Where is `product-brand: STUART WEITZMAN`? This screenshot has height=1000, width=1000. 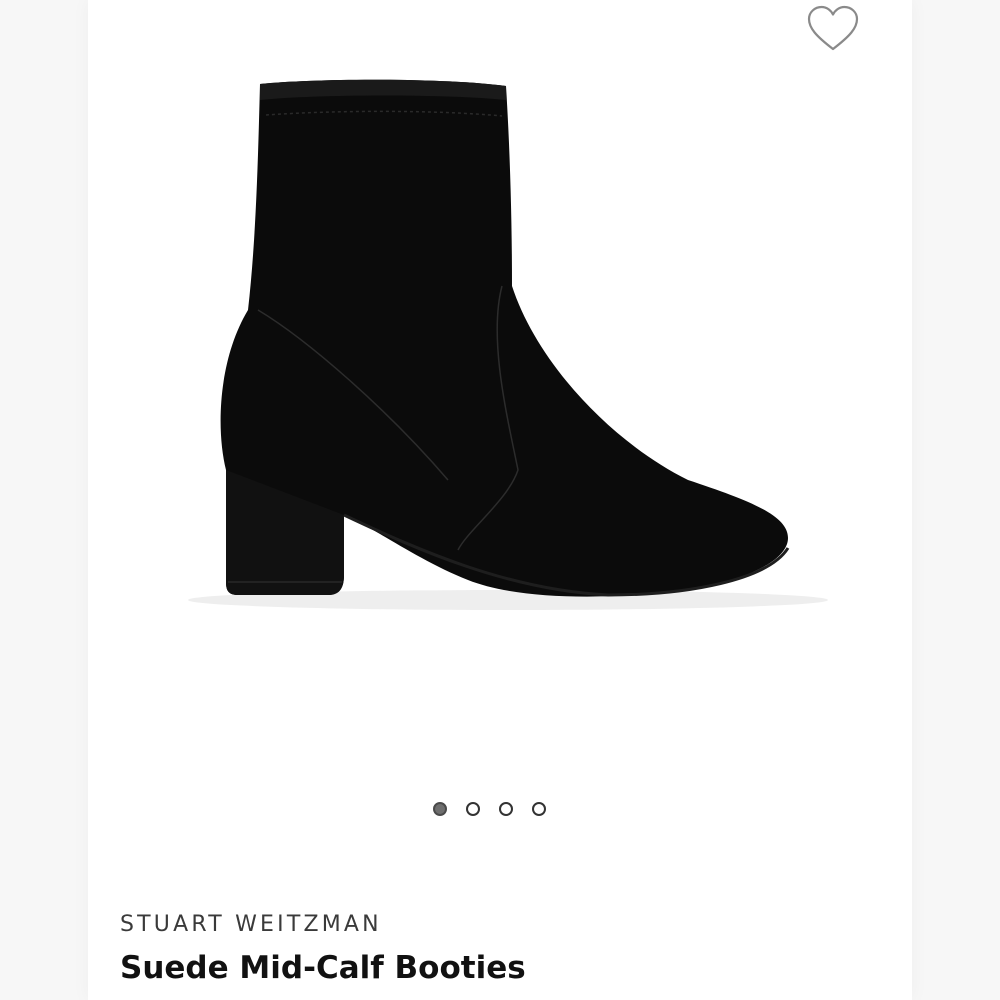
product-brand: STUART WEITZMAN is located at coordinates (251, 924).